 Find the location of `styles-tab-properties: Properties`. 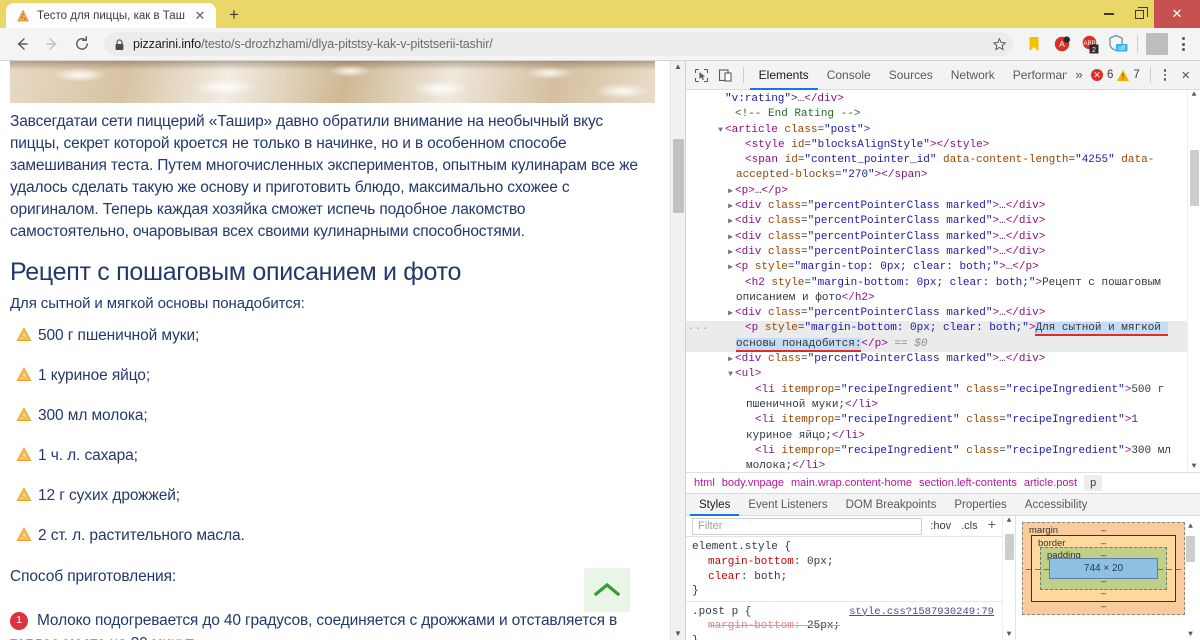

styles-tab-properties: Properties is located at coordinates (980, 504).